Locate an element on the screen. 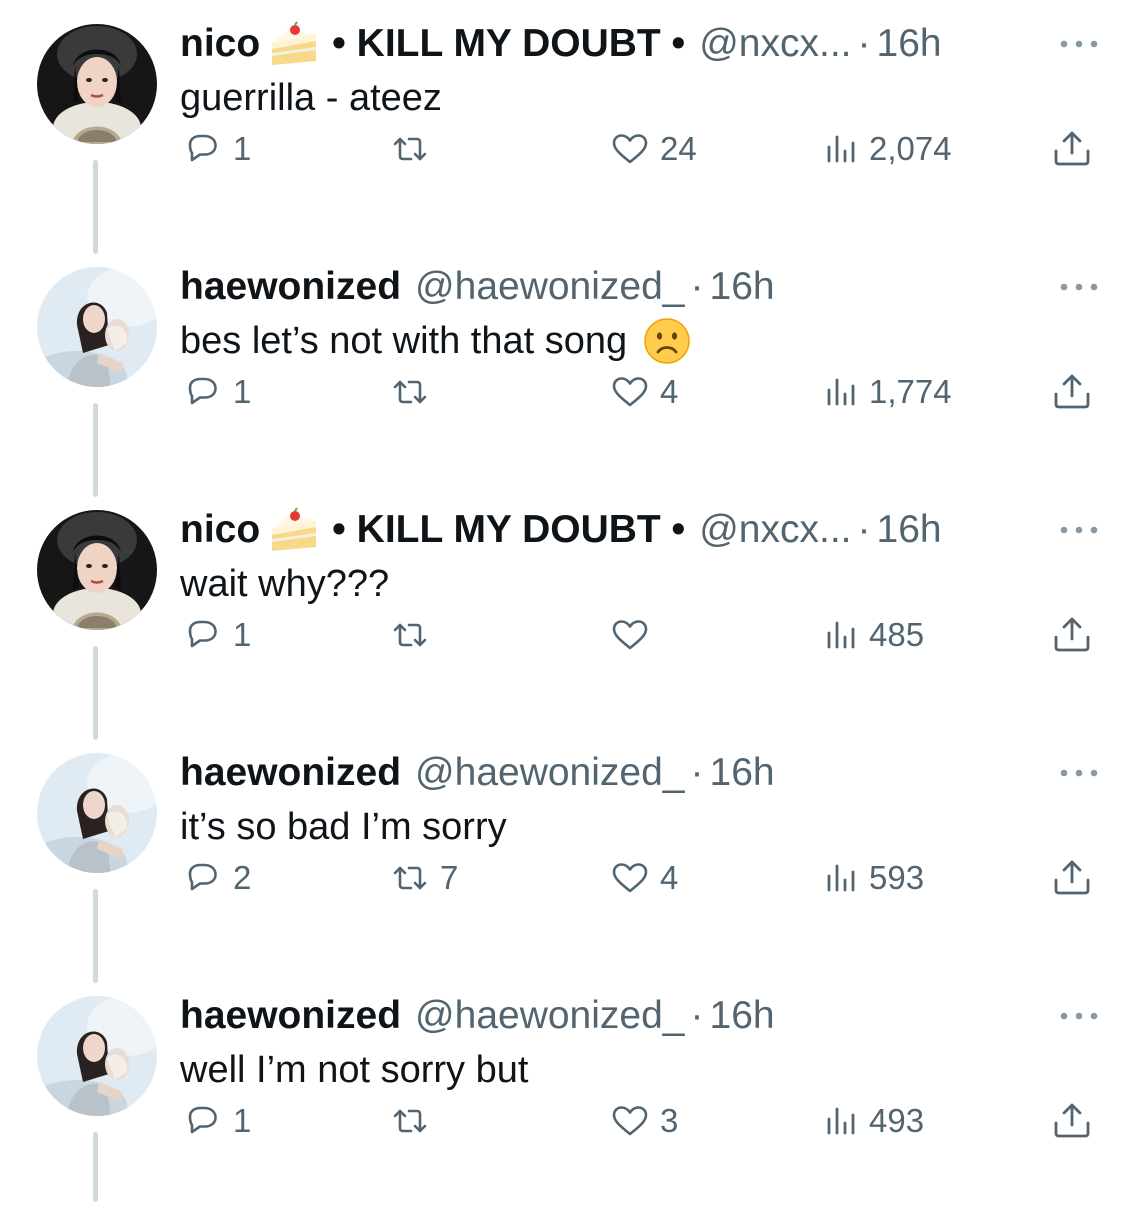  views-button: 2,074 is located at coordinates (887, 149).